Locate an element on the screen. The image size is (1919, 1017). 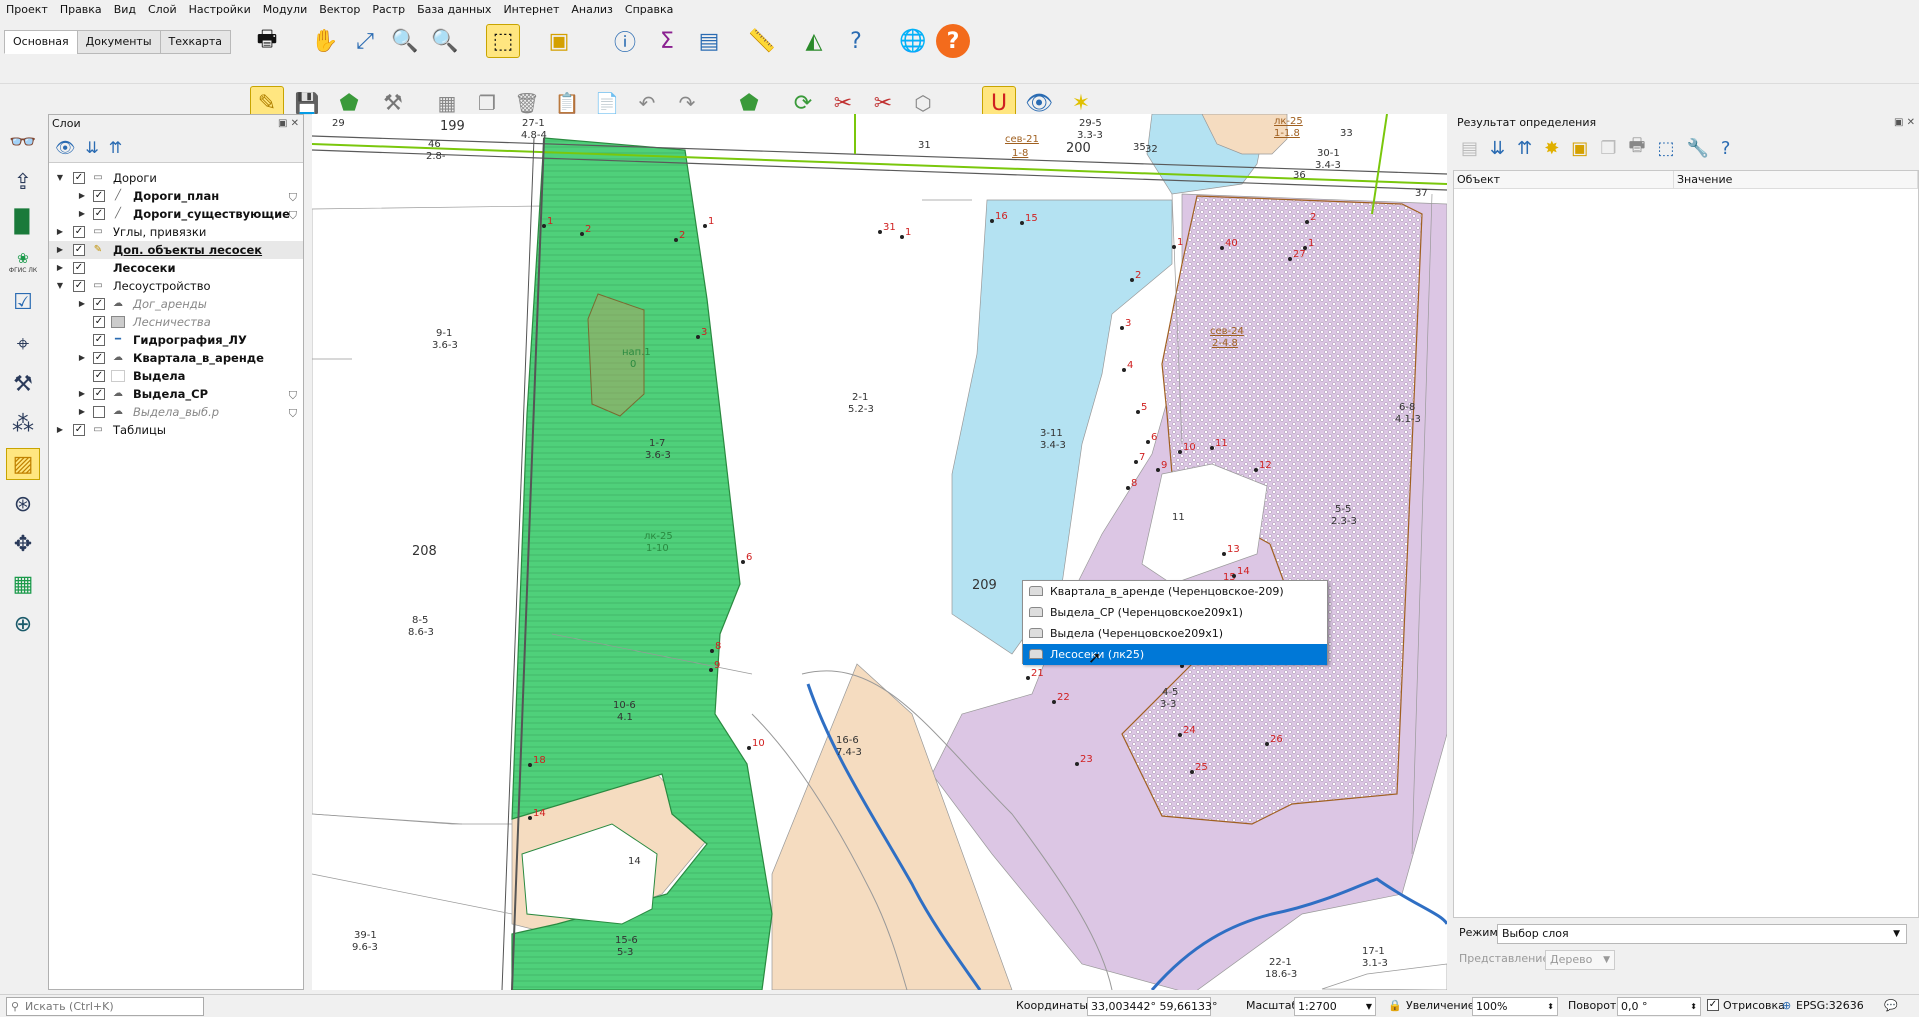
hatch-icon: ▨ is located at coordinates (23, 464).